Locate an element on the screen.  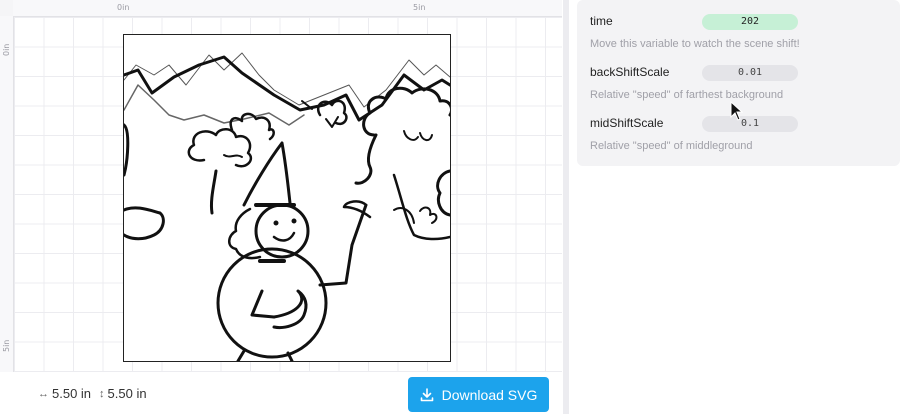
variable-description-backshiftscale: Relative "speed" of farthest background is located at coordinates (687, 95).